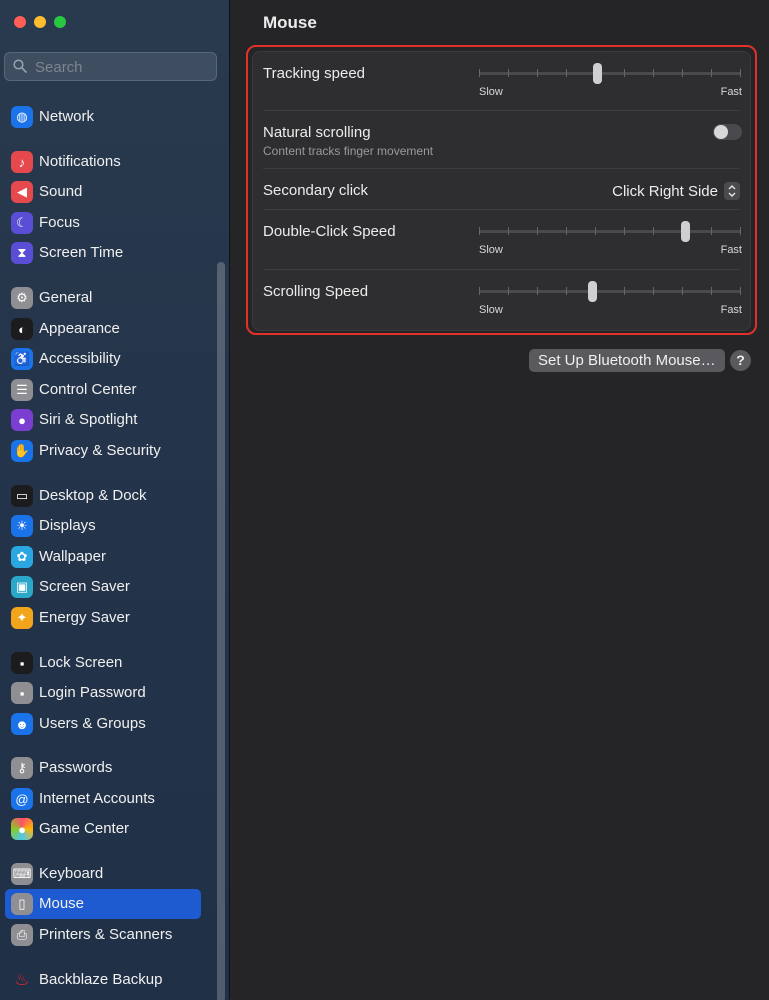  What do you see at coordinates (103, 451) in the screenshot?
I see `sidebar-item-privacy-and-security: ✋ Privacy & Security` at bounding box center [103, 451].